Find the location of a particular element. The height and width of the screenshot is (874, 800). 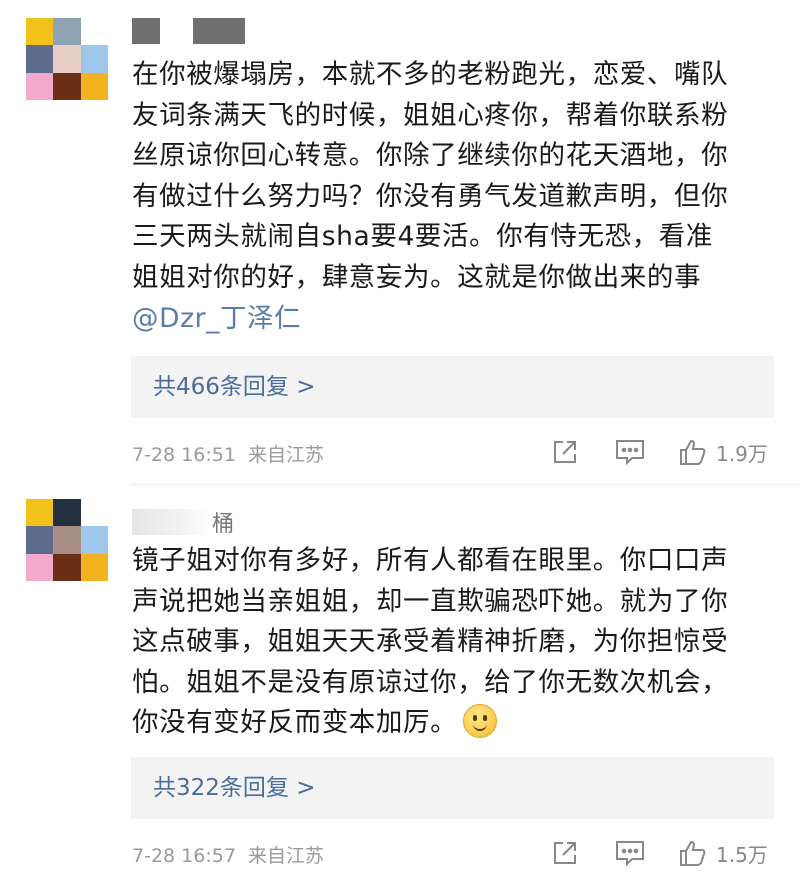

comment-line: 怕。姐姐不是没有原谅过你，给了你无数次机会， is located at coordinates (430, 682).